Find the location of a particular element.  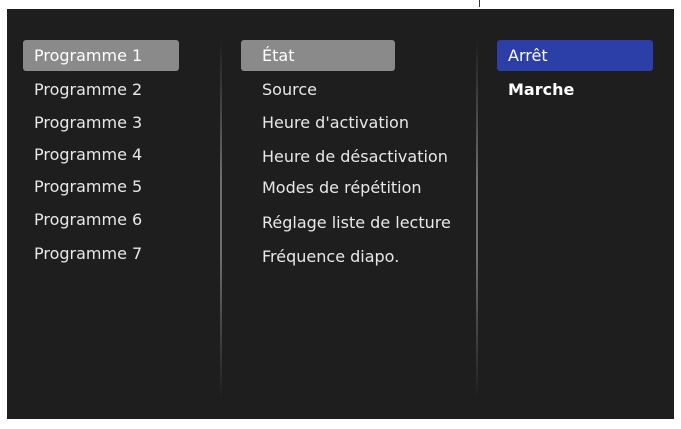

setting-item-on-time: Heure d'activation is located at coordinates (325, 122).